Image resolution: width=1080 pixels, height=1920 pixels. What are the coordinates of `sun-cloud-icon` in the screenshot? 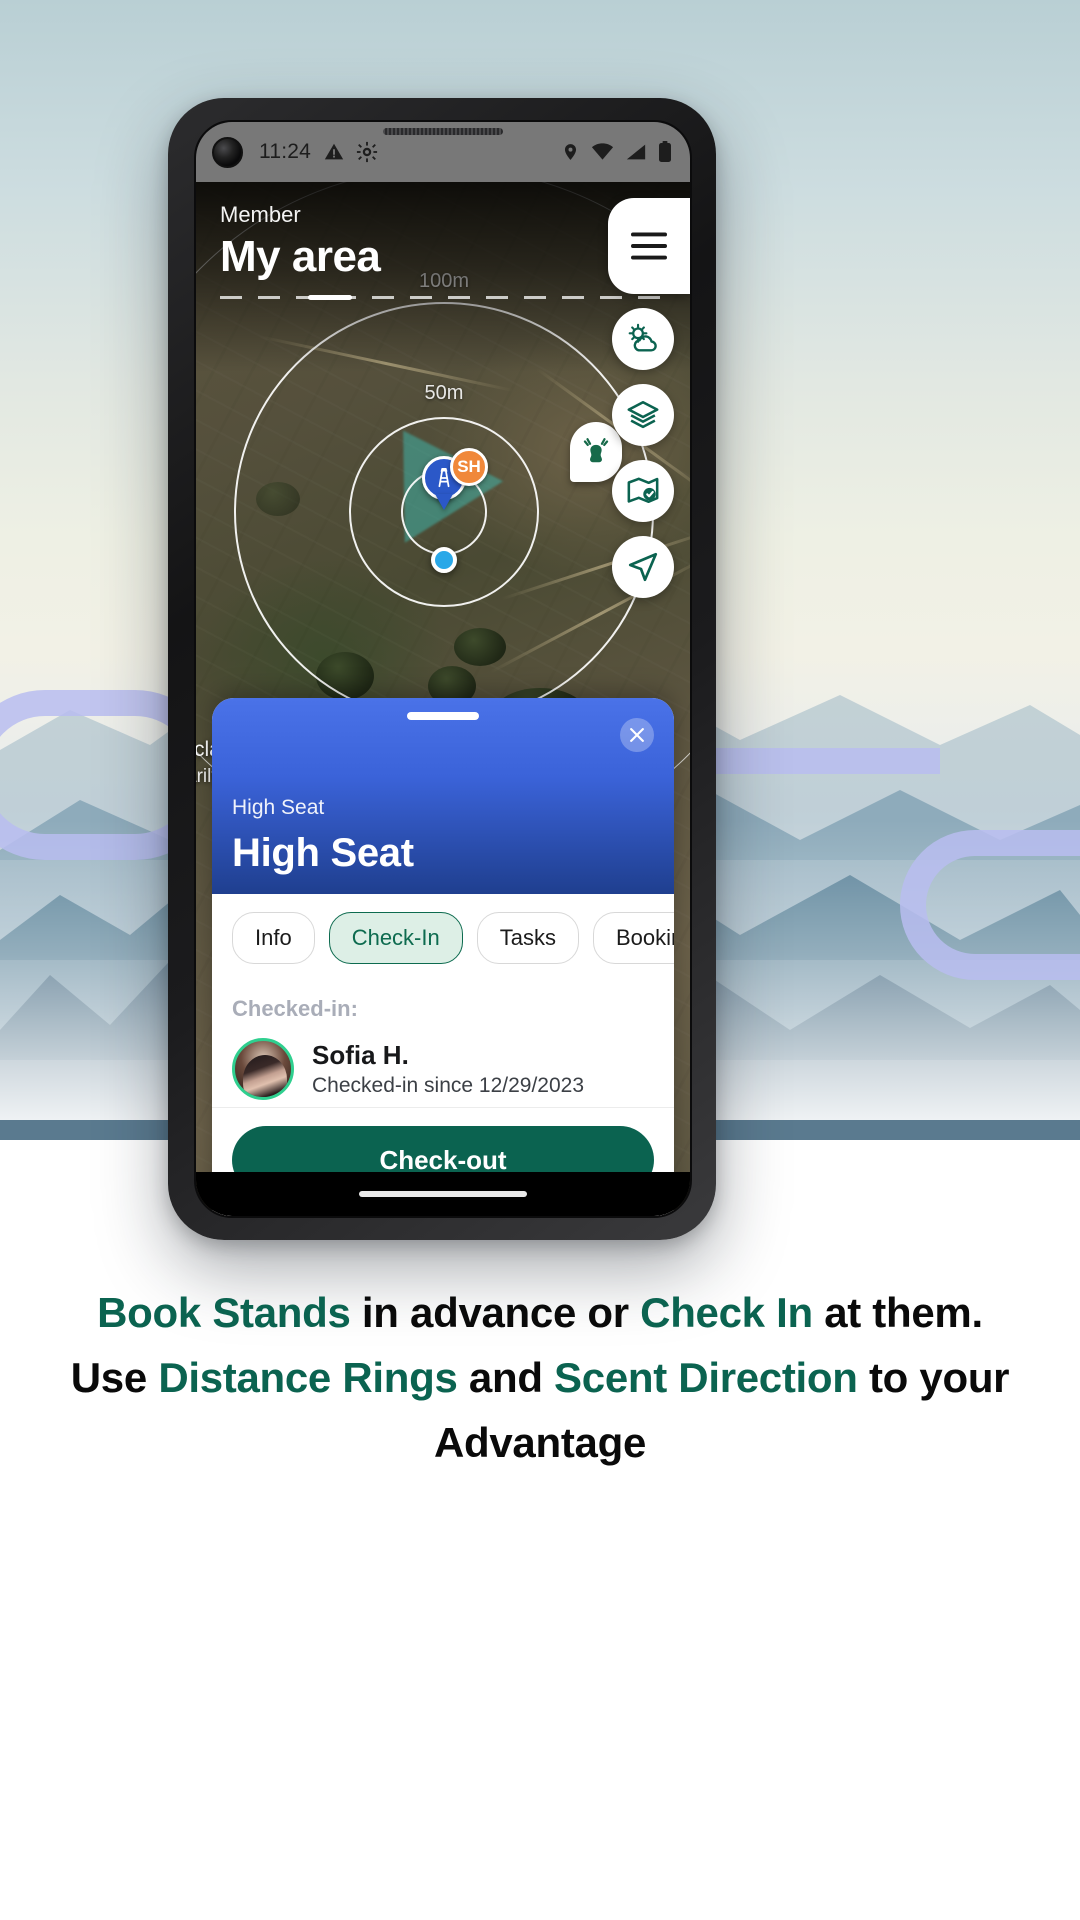 It's located at (642, 337).